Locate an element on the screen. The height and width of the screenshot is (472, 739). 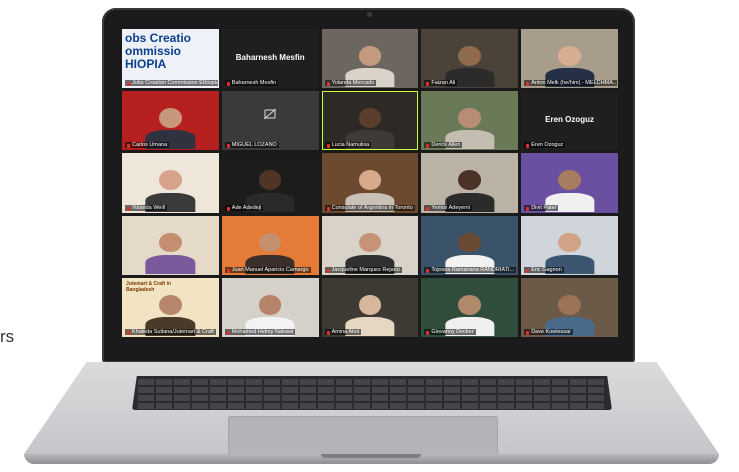
participant-tile: Baharnesh Mesfin Baharnesh Mesfin is located at coordinates (270, 59).